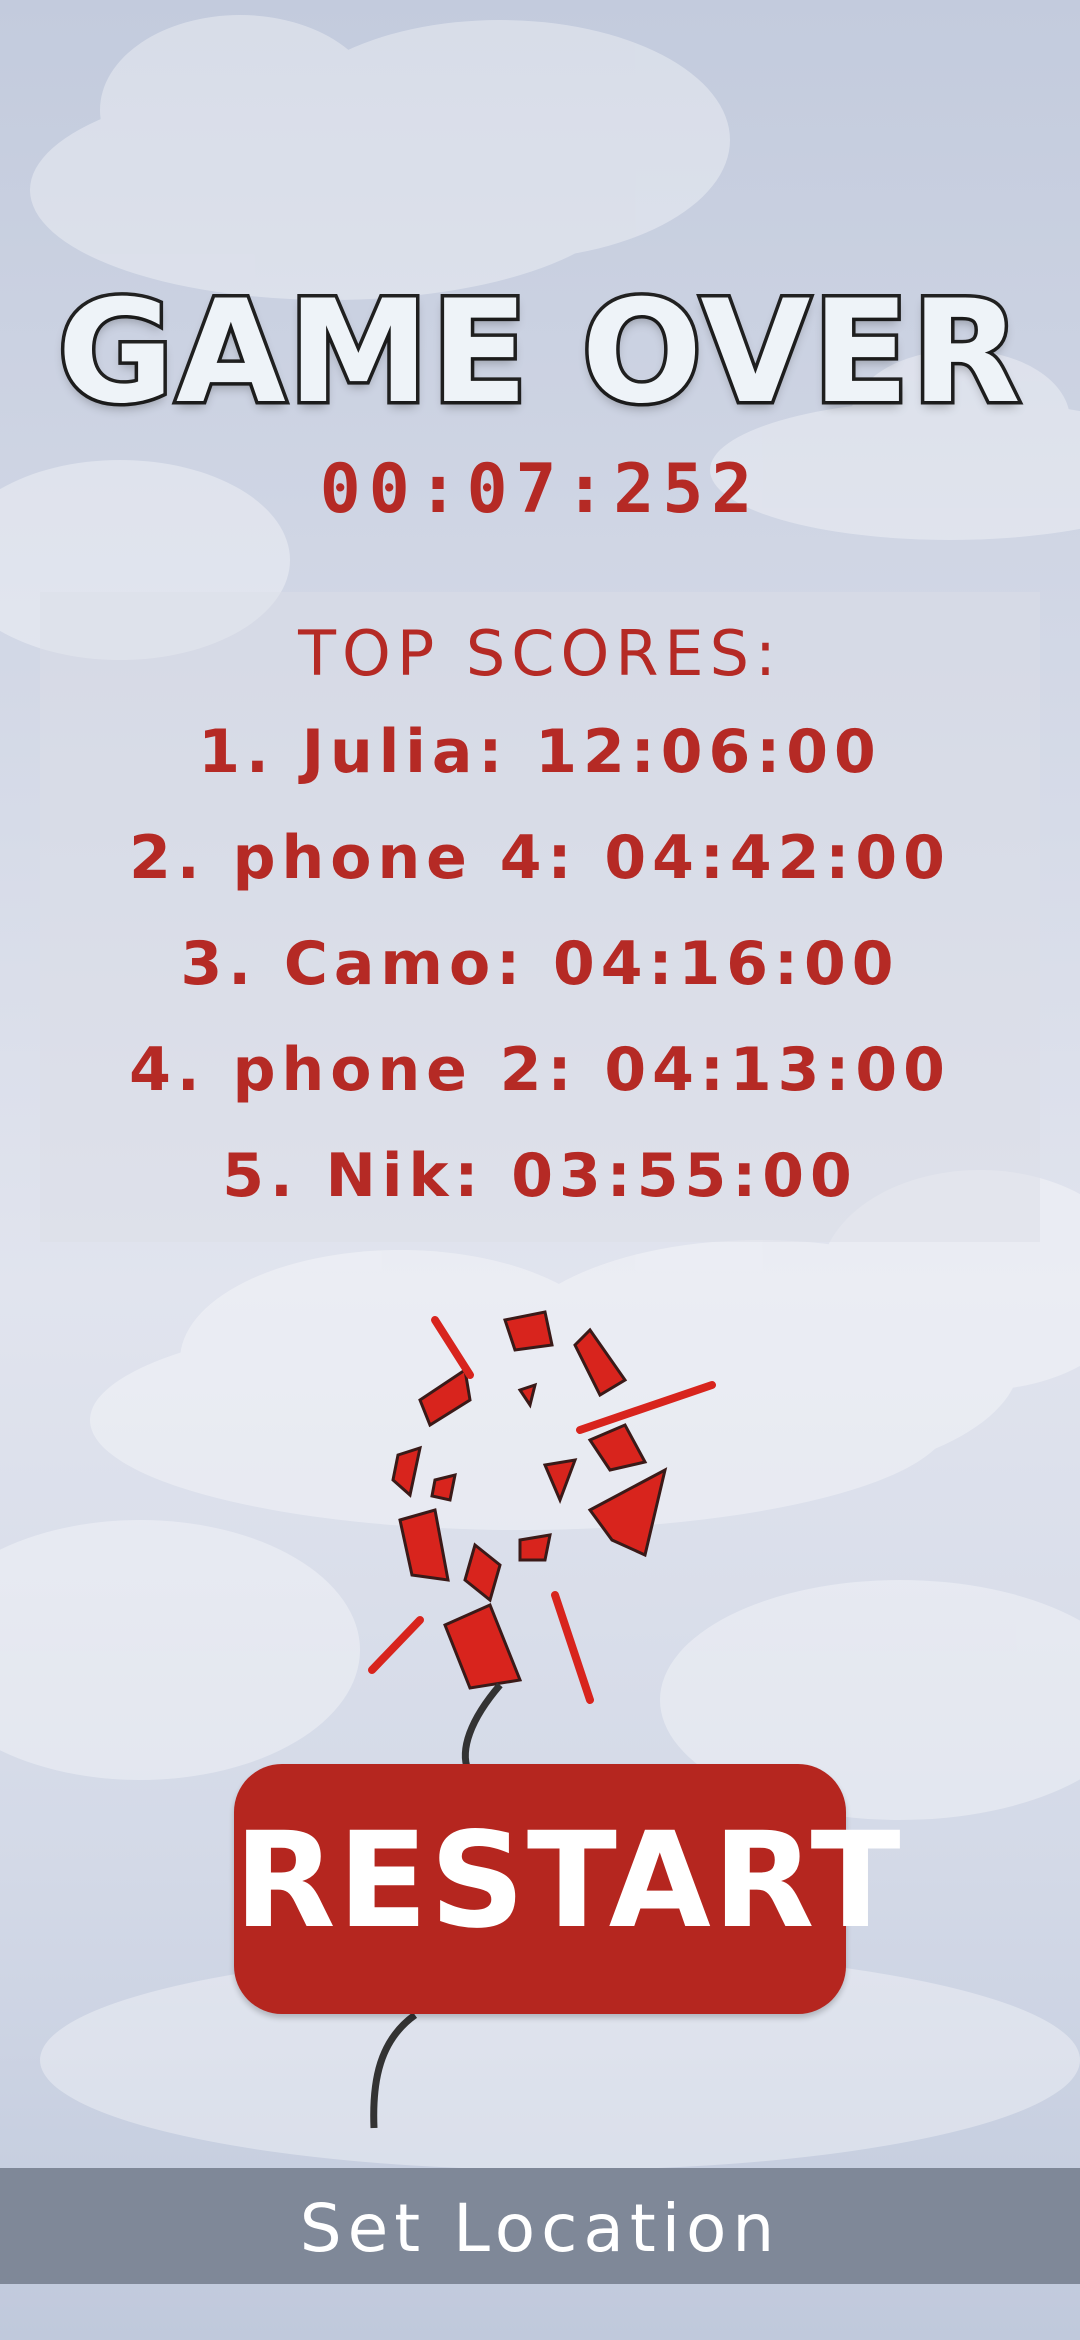 This screenshot has height=2340, width=1080. What do you see at coordinates (540, 1070) in the screenshot?
I see `score-row: 4. phone 2: 04:13:00` at bounding box center [540, 1070].